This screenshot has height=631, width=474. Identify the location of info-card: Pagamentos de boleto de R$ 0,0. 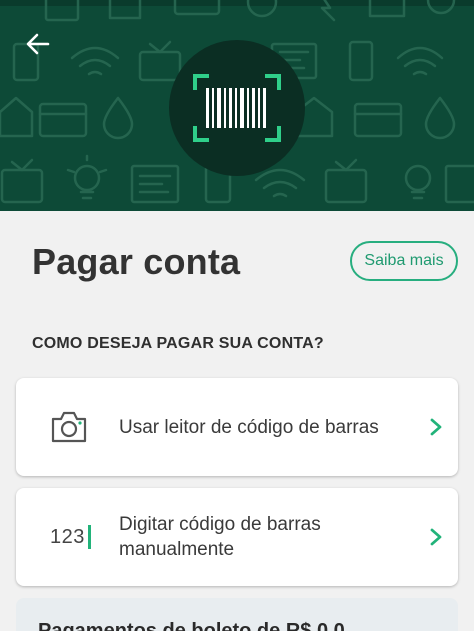
(237, 614).